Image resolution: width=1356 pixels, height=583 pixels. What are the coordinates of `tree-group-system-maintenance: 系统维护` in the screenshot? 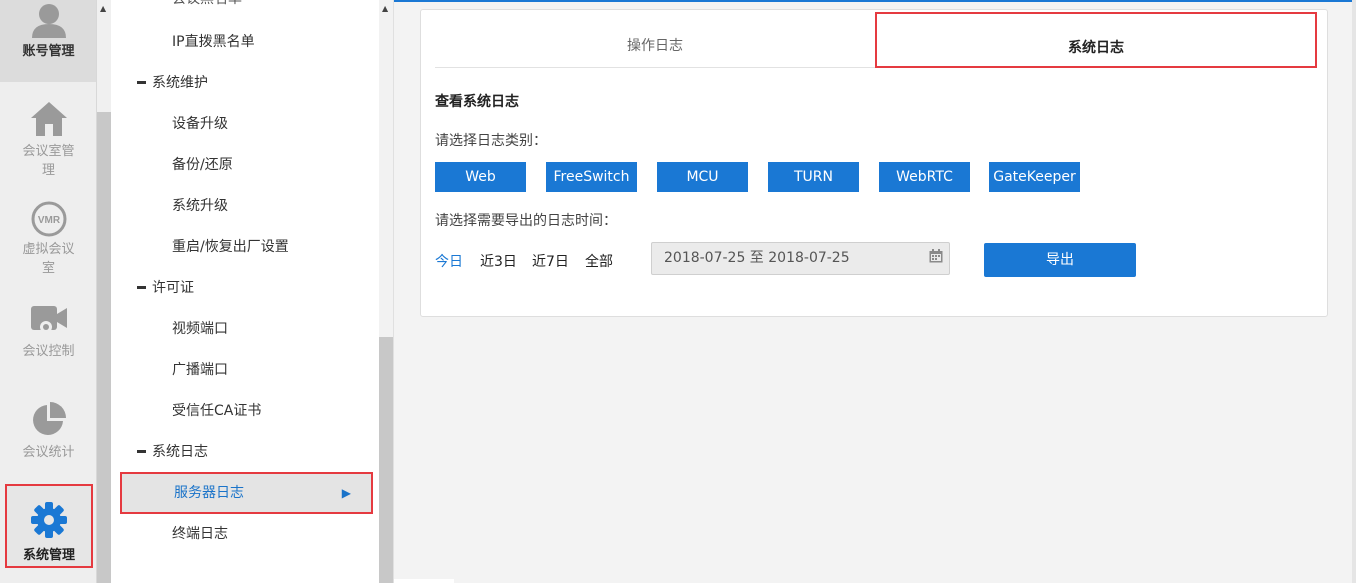 It's located at (245, 83).